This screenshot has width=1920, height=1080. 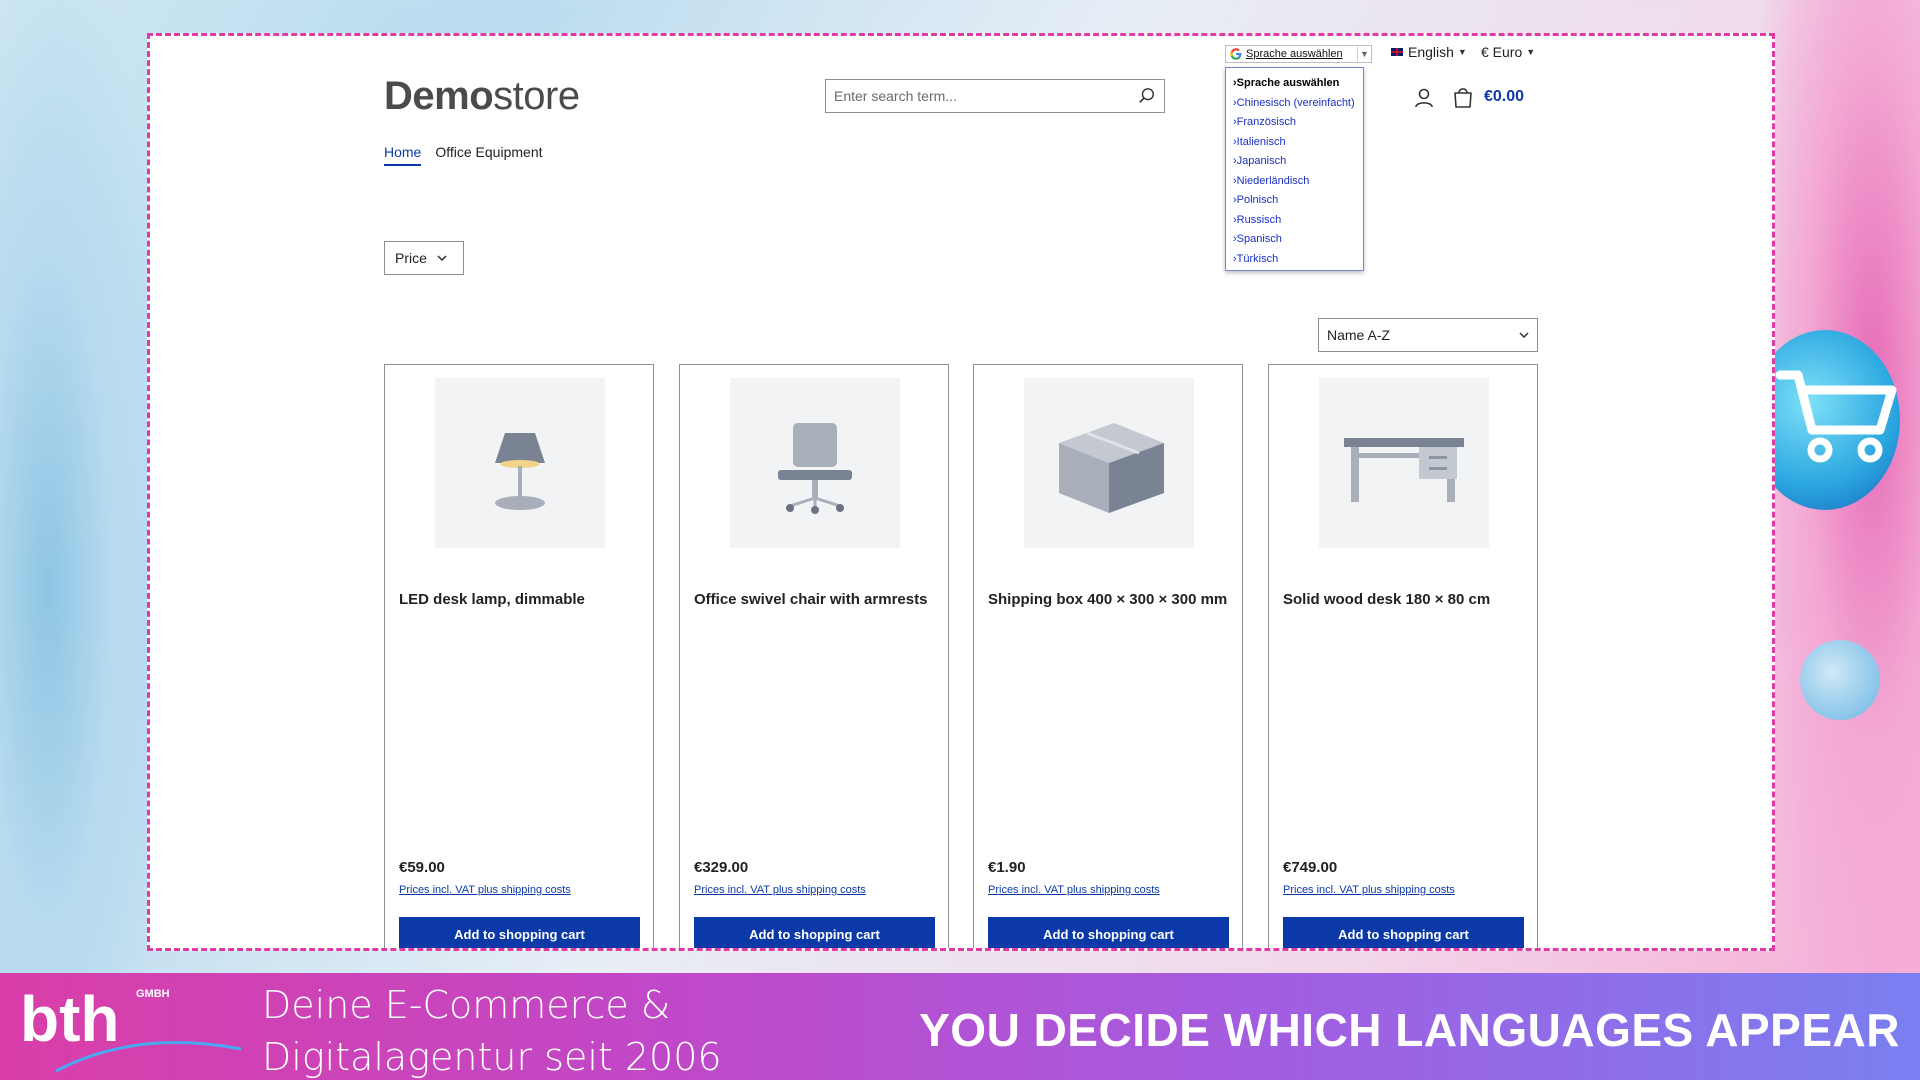 What do you see at coordinates (814, 599) in the screenshot?
I see `product-name: Office swivel chair with armrests` at bounding box center [814, 599].